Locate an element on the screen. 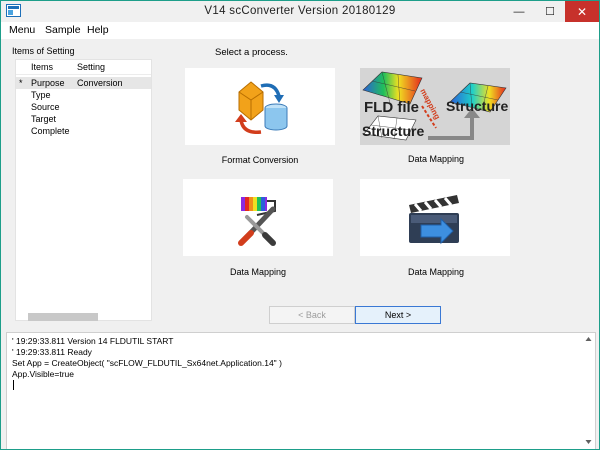 The height and width of the screenshot is (450, 600). scroll-up-arrow-icon is located at coordinates (588, 339).